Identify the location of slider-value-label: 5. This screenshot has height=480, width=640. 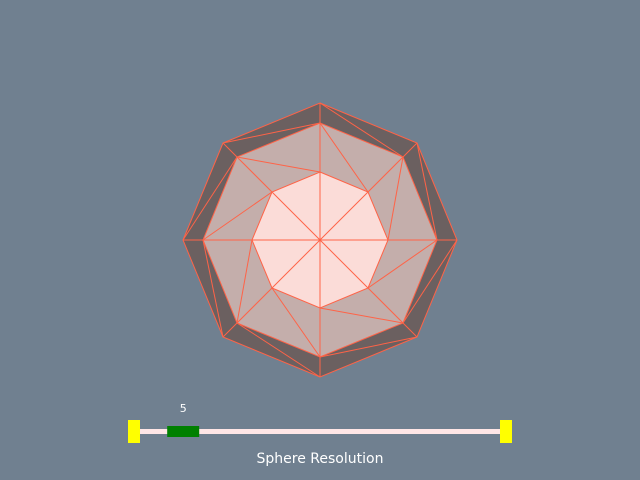
(183, 408).